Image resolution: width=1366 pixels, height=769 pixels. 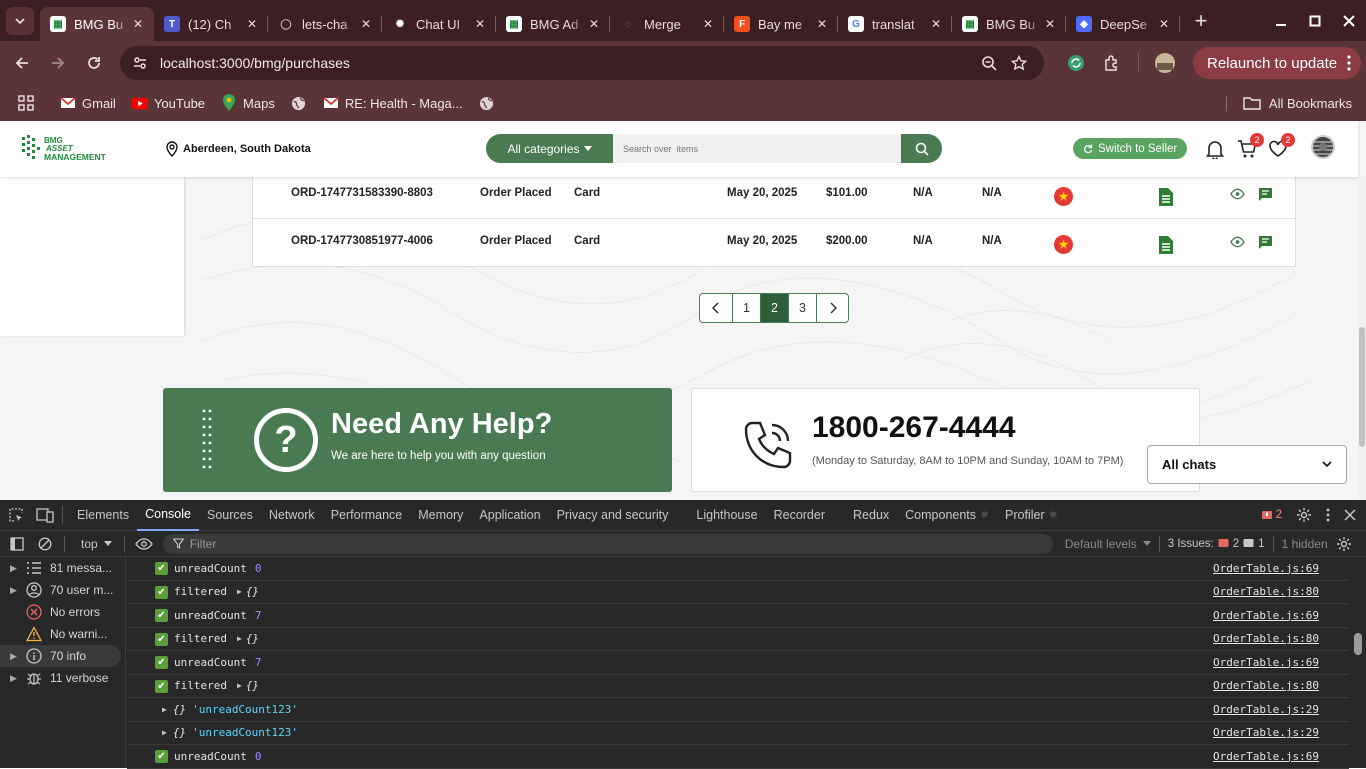 I want to click on view-order-icon, so click(x=1237, y=243).